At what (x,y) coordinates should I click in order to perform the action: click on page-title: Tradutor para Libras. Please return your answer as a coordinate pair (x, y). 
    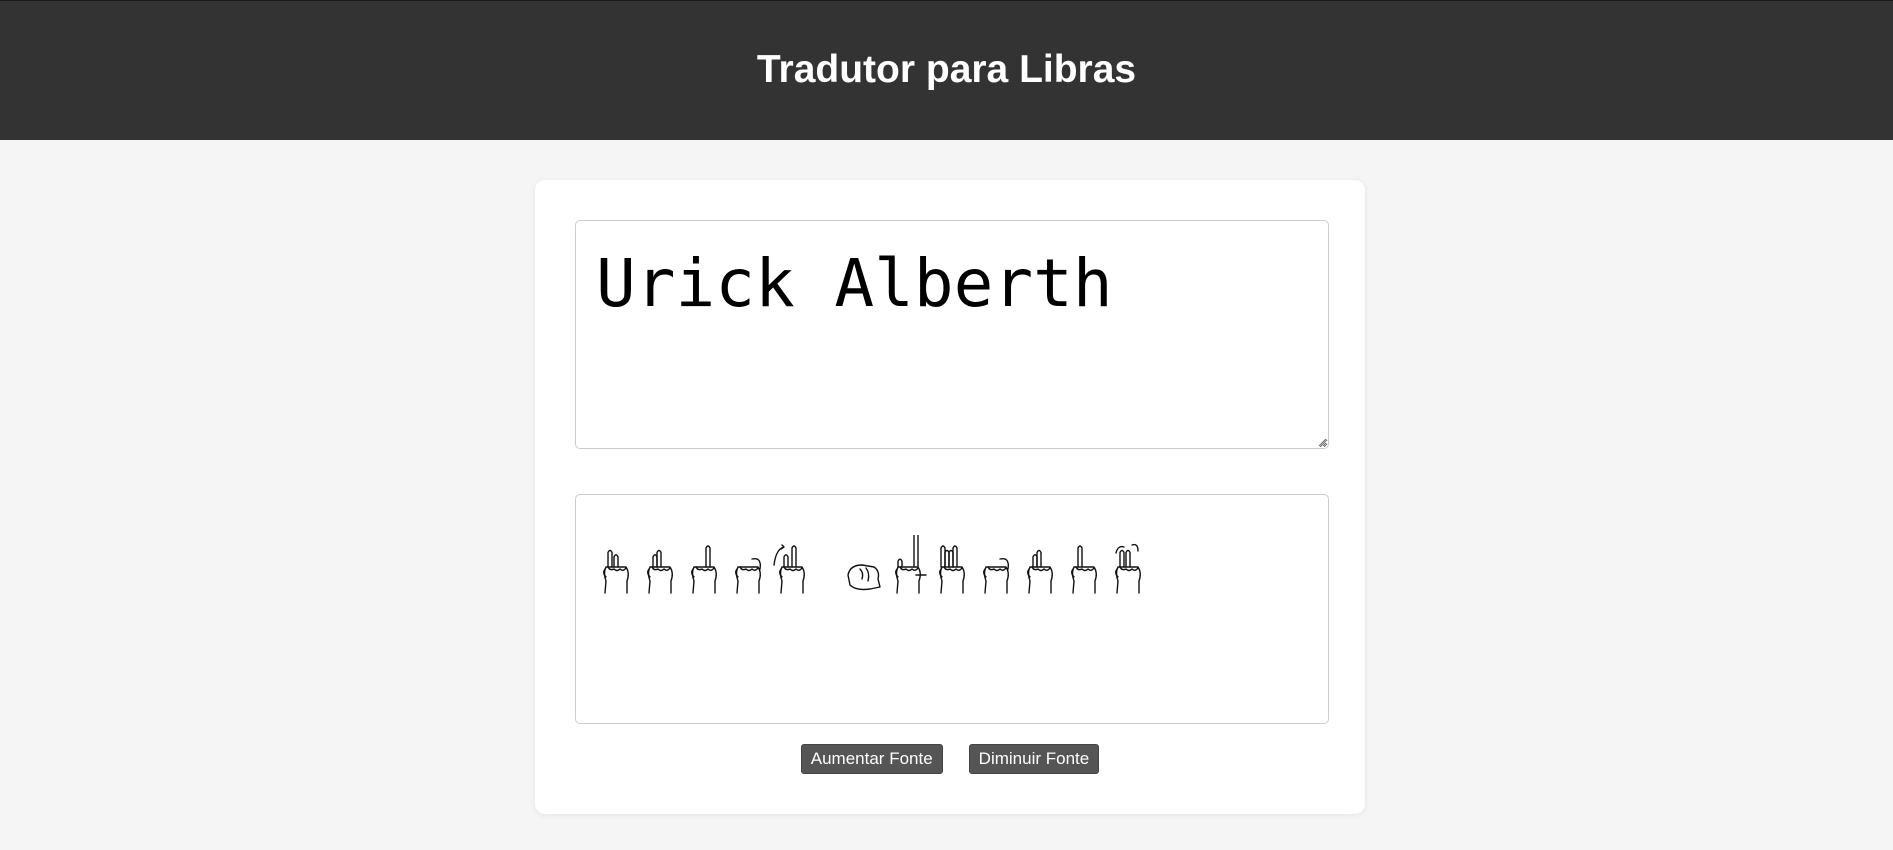
    Looking at the image, I should click on (946, 69).